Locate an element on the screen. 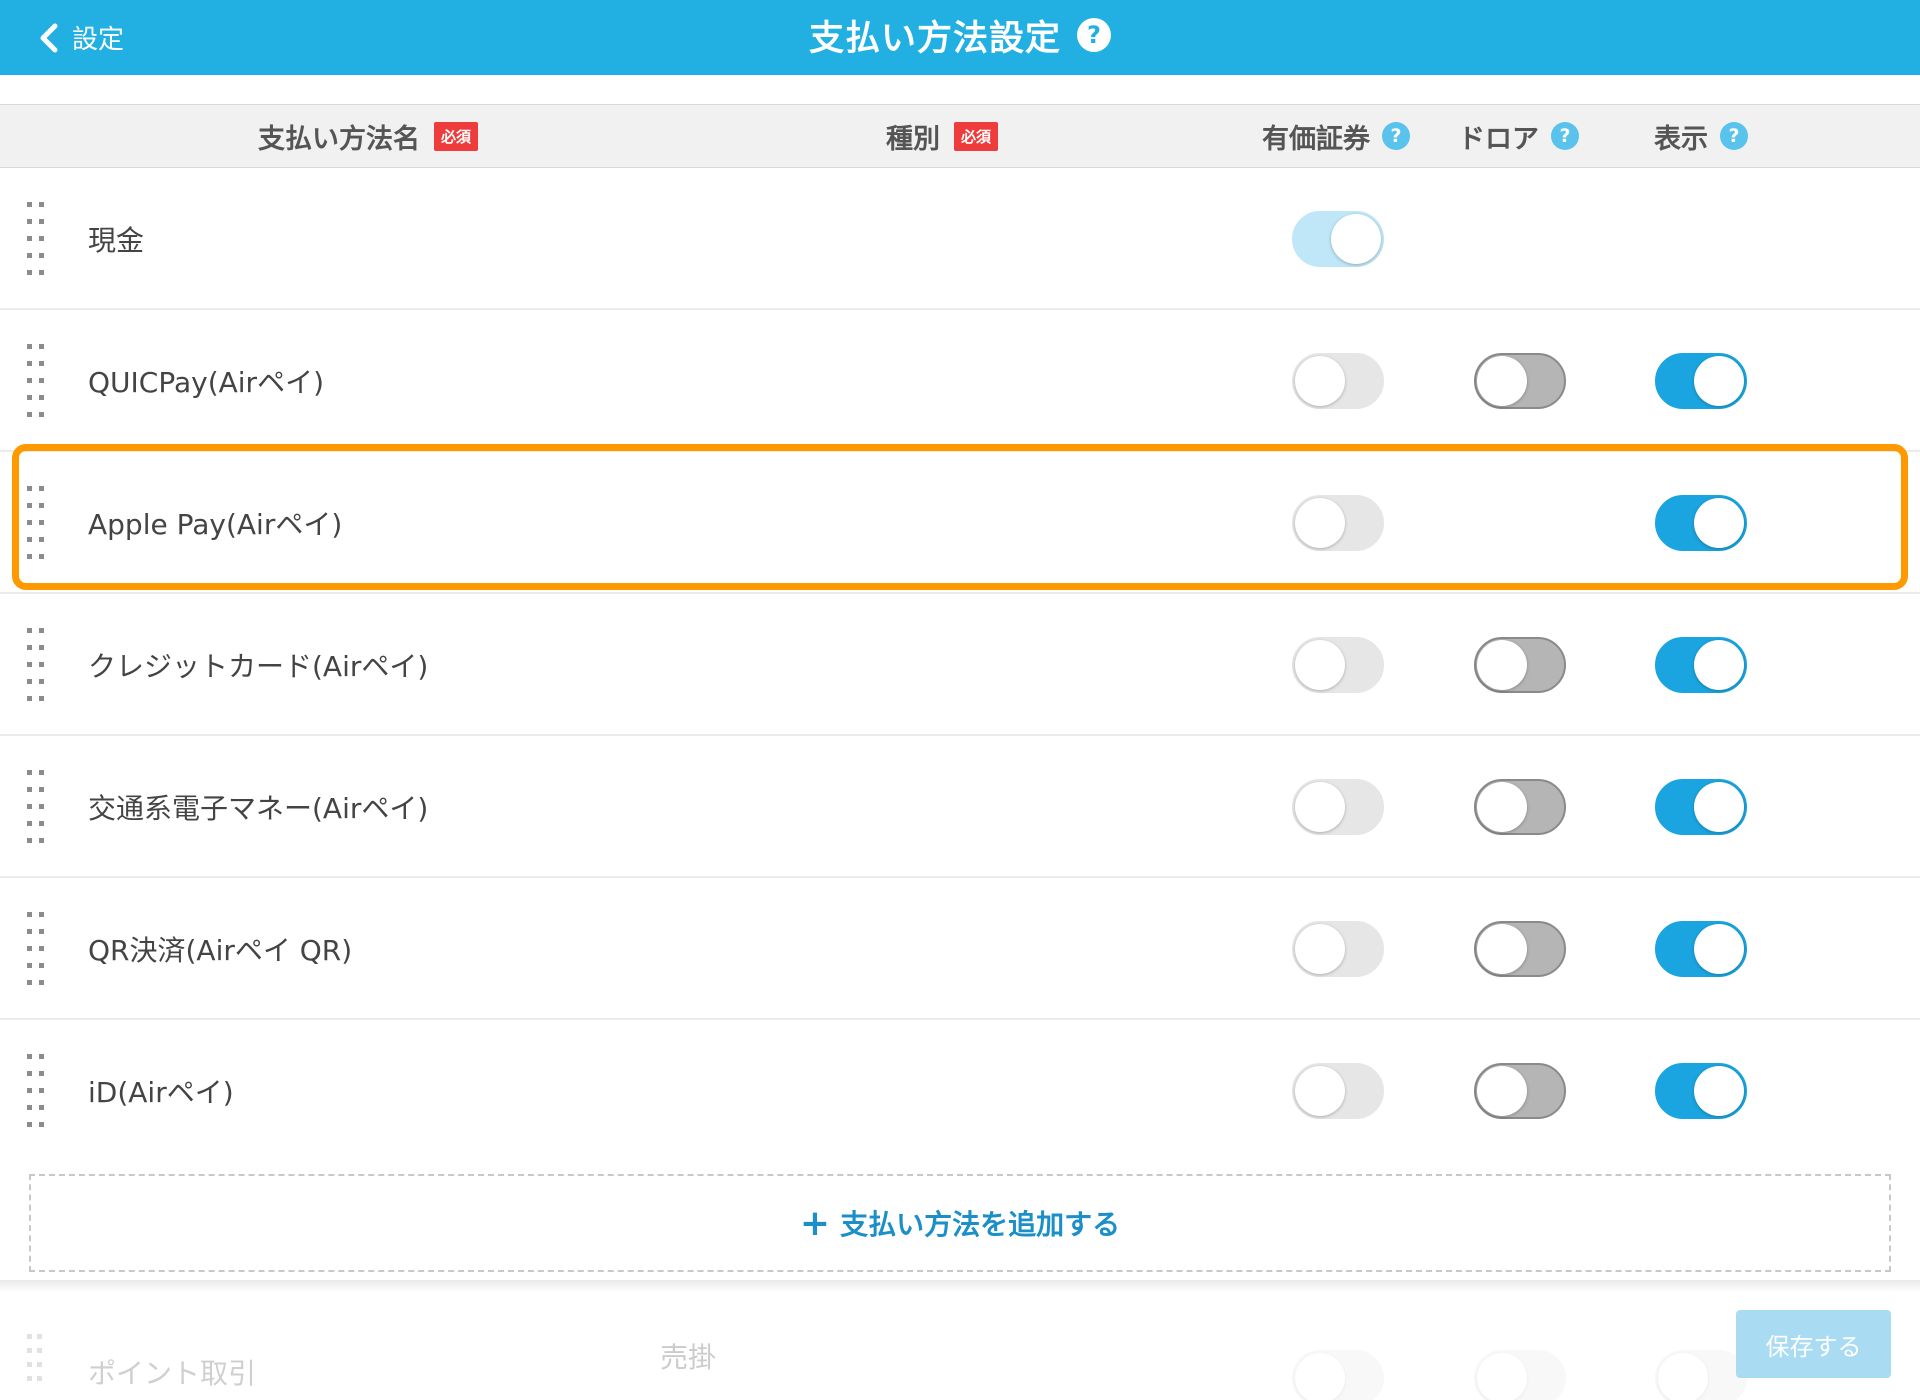 The width and height of the screenshot is (1920, 1400). page-title: 支払い方法設定 is located at coordinates (934, 38).